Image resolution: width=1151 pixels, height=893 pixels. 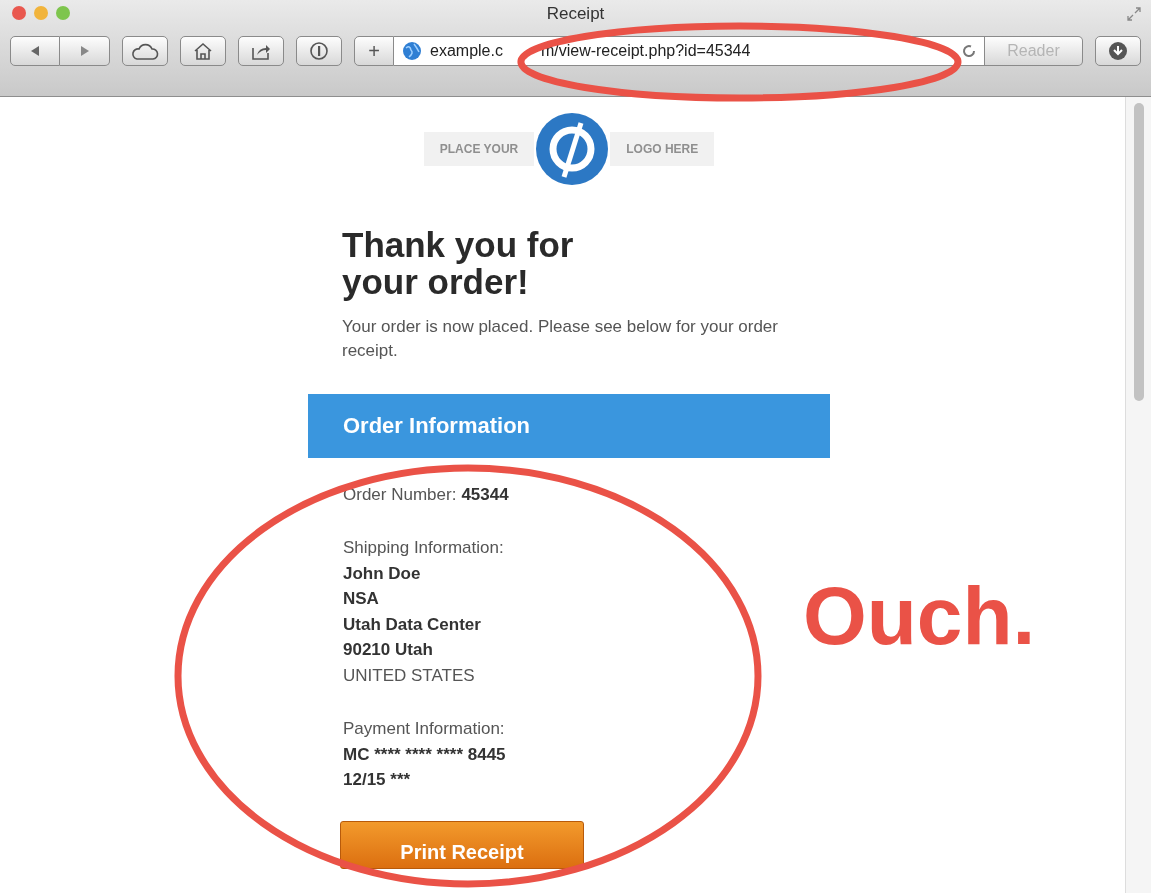 What do you see at coordinates (412, 624) in the screenshot?
I see `shipping-line: Utah Data Center` at bounding box center [412, 624].